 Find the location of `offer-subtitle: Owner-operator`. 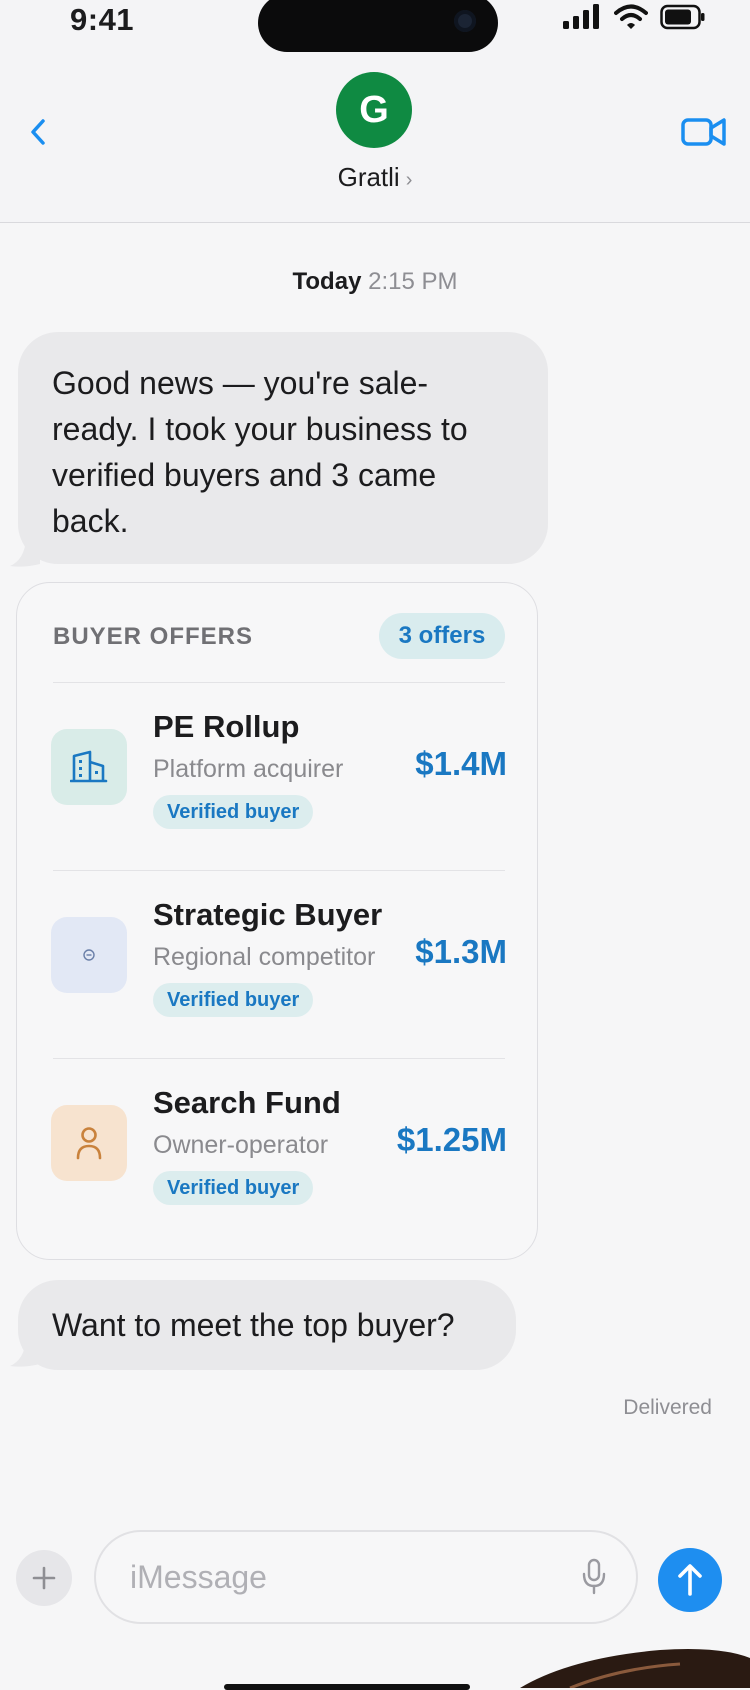

offer-subtitle: Owner-operator is located at coordinates (241, 1145).